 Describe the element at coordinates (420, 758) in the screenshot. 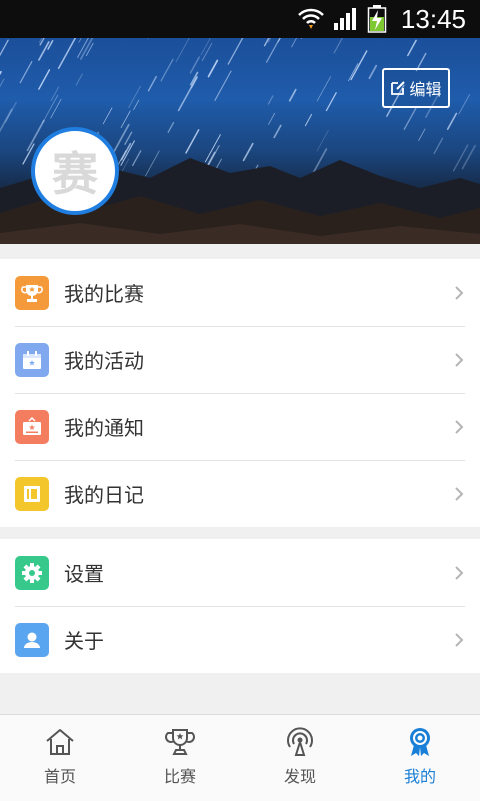

I see `tab-mine: 我的` at that location.